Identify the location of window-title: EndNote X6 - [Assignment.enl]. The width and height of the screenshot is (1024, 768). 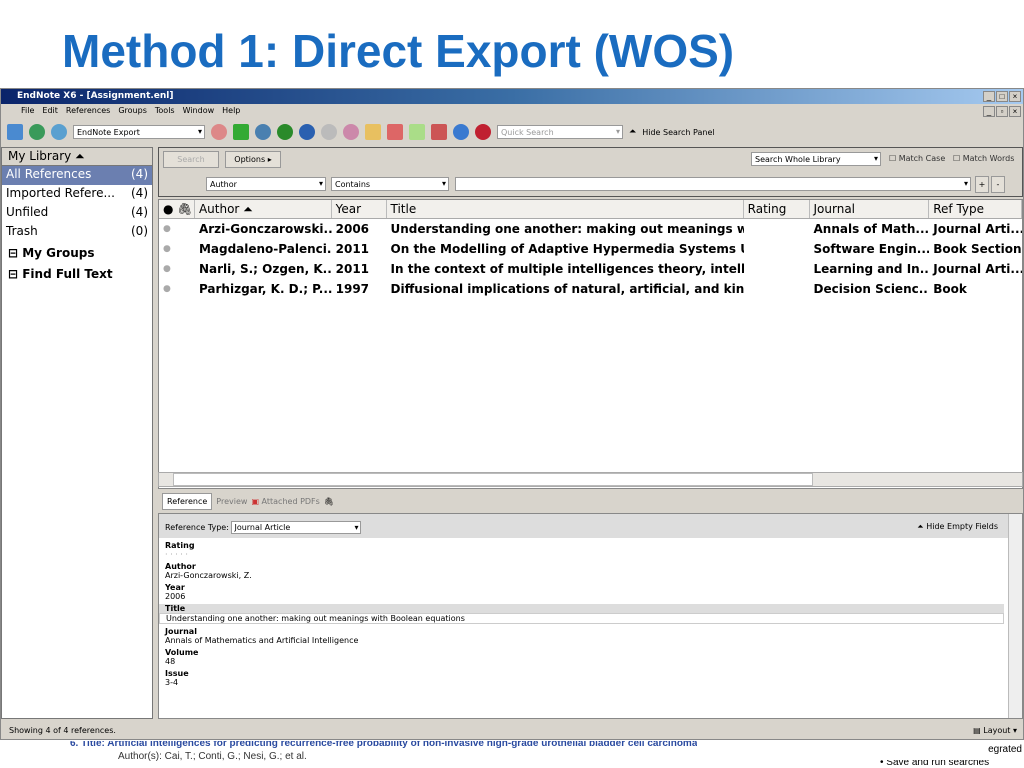
(95, 96).